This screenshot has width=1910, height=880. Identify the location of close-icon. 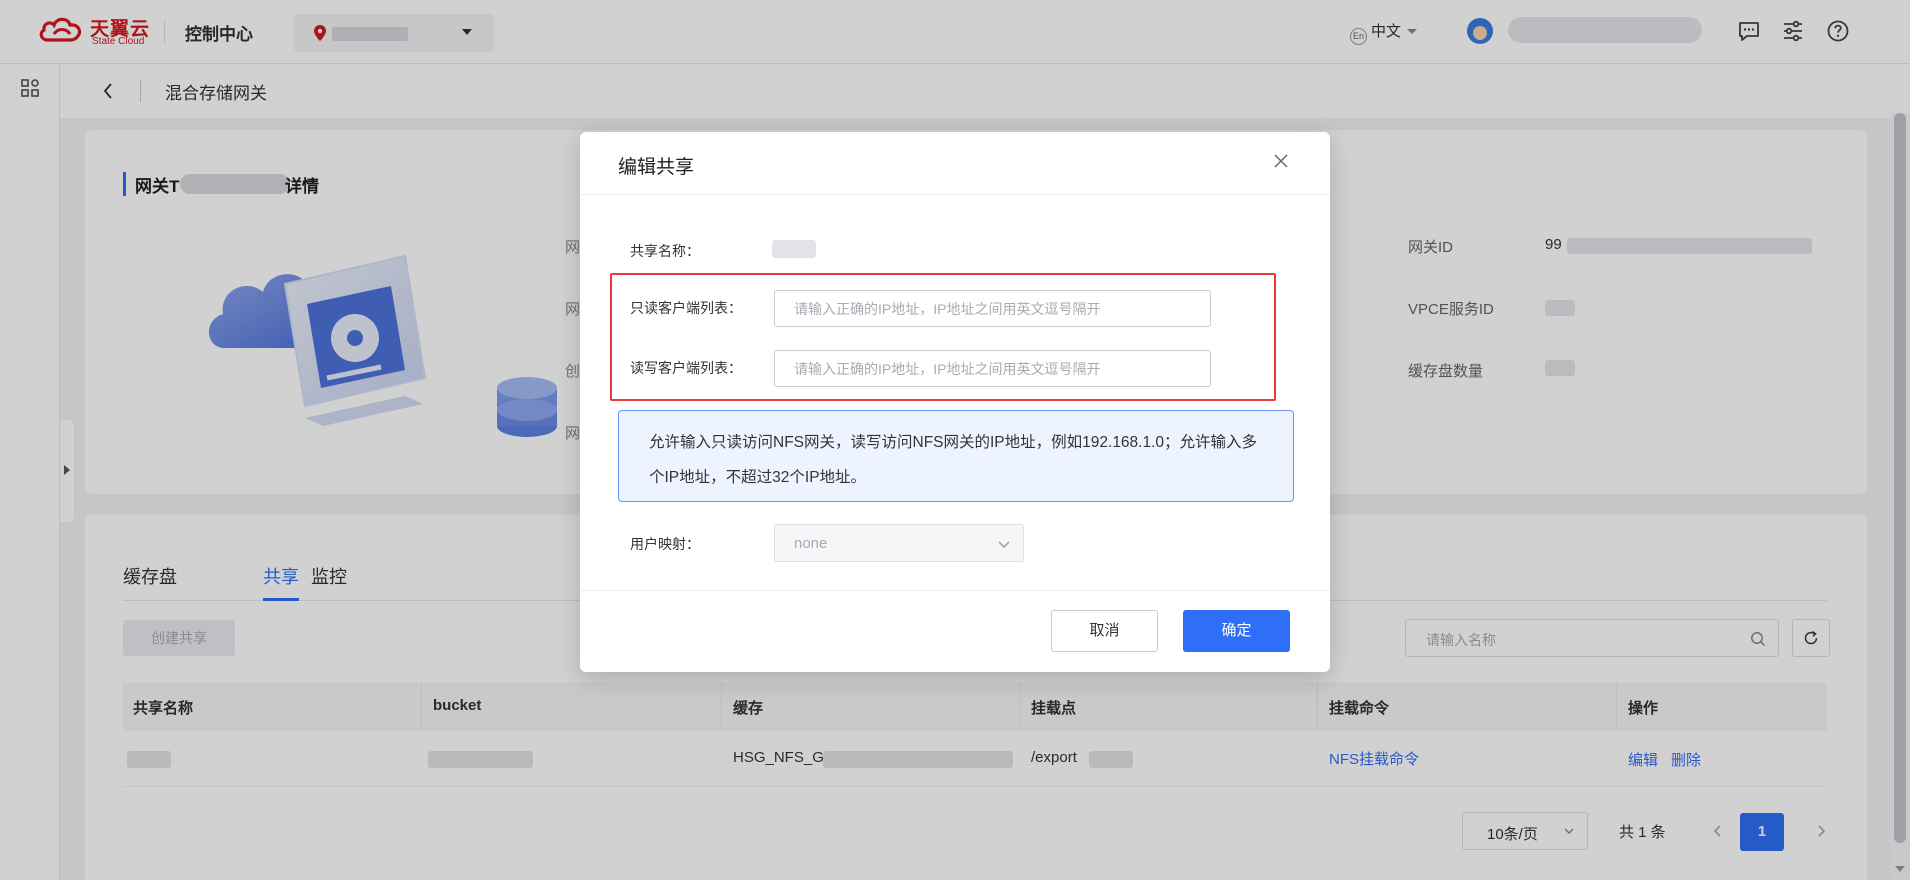
(1281, 161).